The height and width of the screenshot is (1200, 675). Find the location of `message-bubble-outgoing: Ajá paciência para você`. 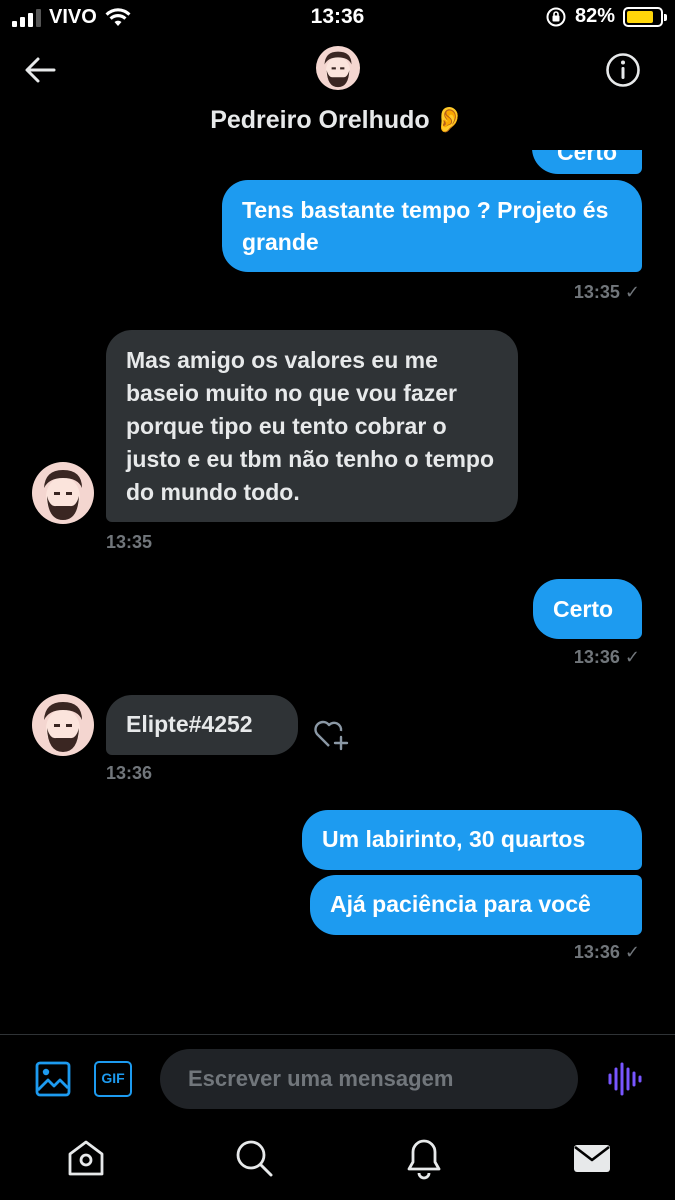

message-bubble-outgoing: Ajá paciência para você is located at coordinates (476, 905).